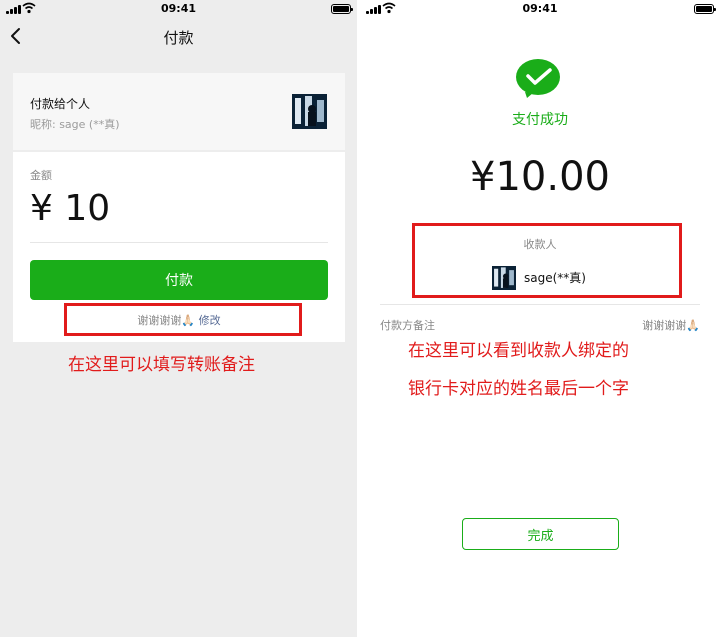 This screenshot has height=637, width=720. Describe the element at coordinates (407, 325) in the screenshot. I see `note-label: 付款方备注` at that location.